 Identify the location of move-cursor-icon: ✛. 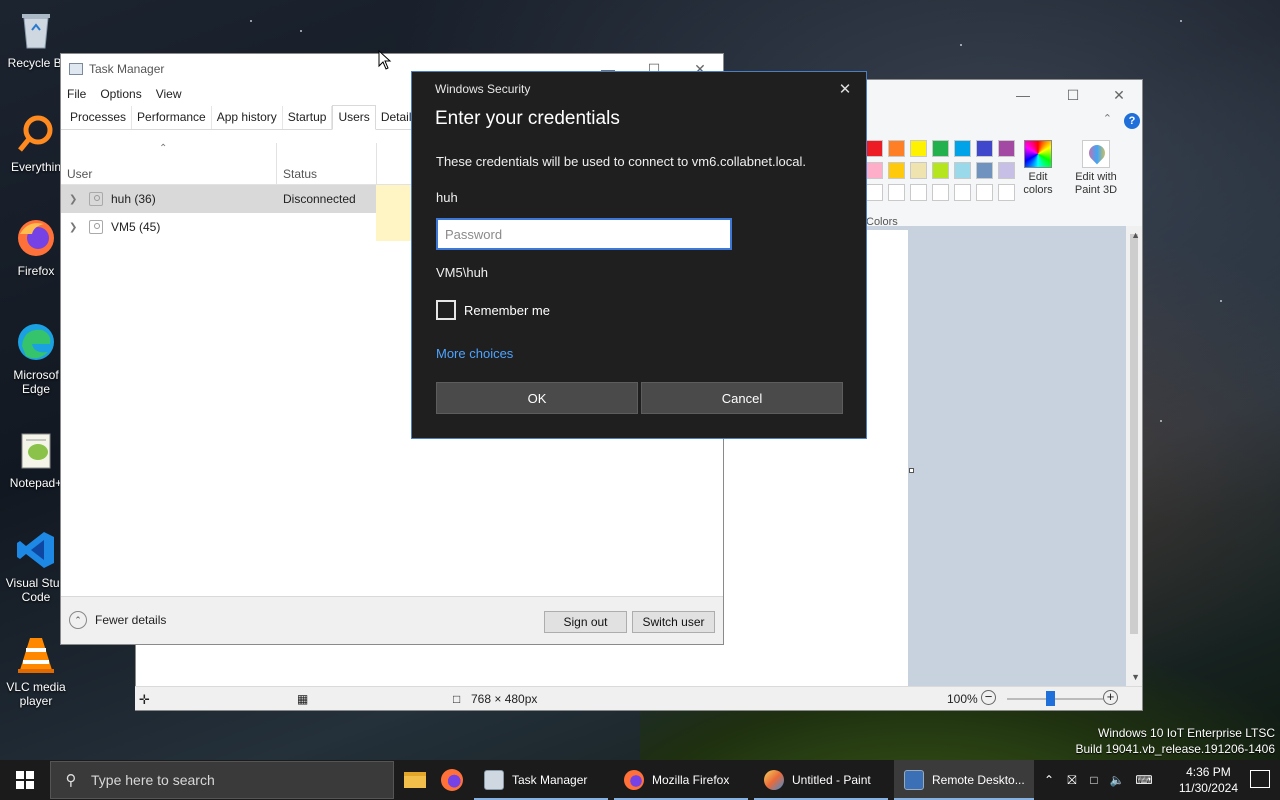
(144, 699).